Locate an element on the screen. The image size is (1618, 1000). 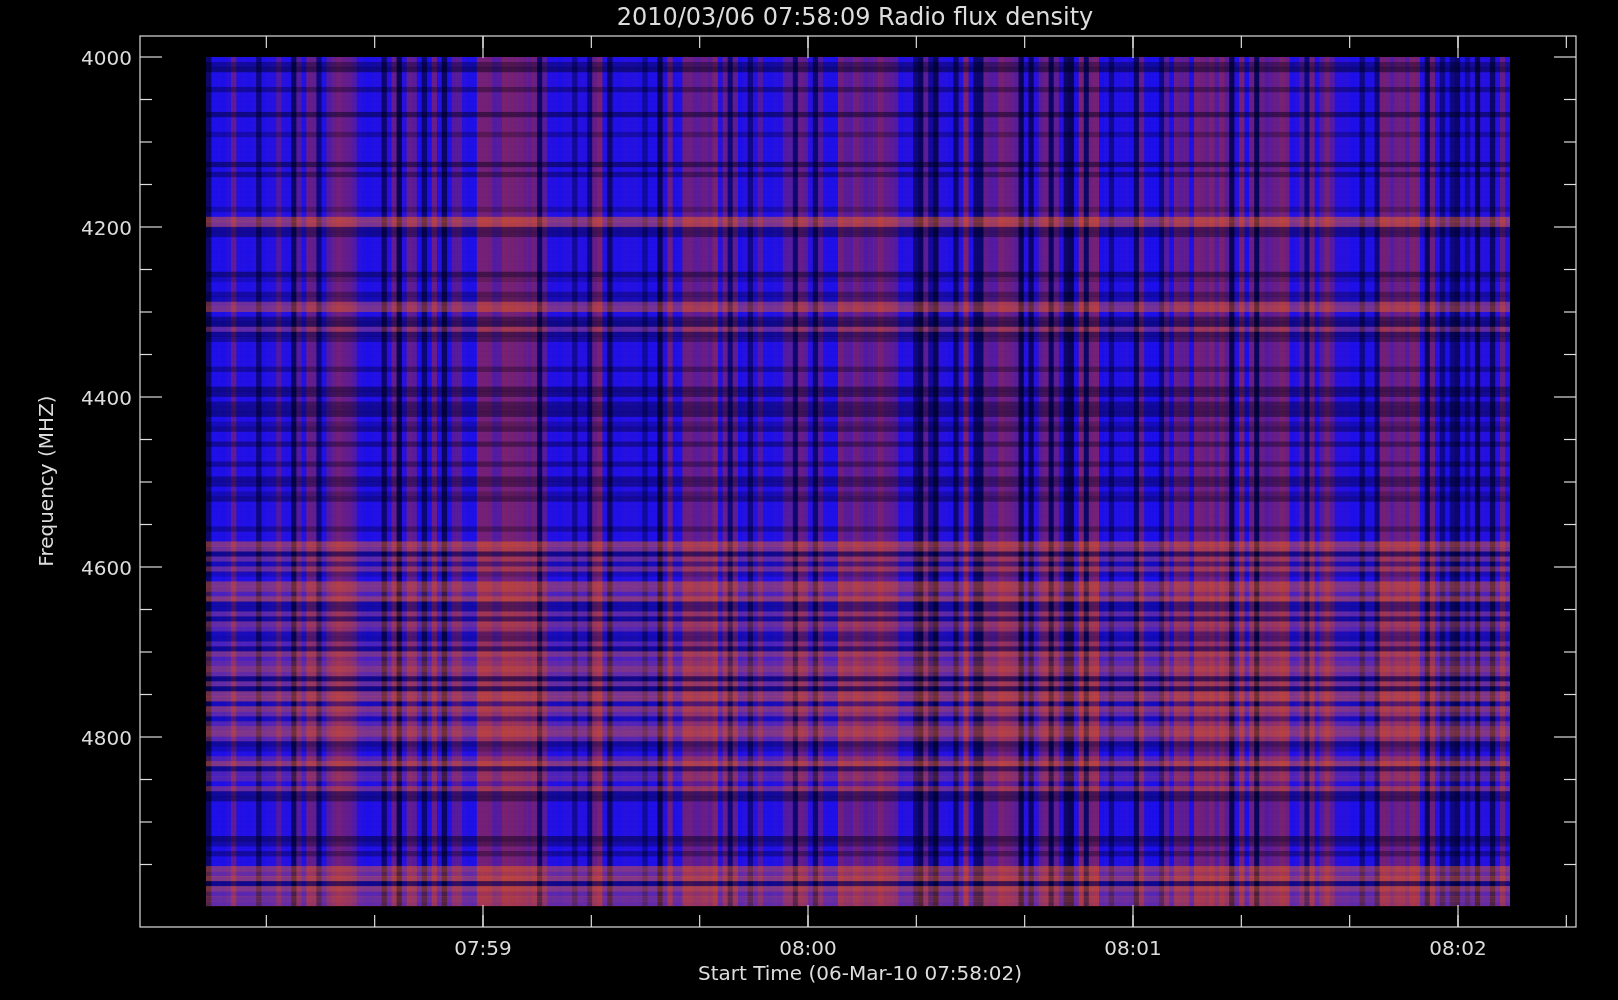
x-tick-label: 08:01 is located at coordinates (1133, 948).